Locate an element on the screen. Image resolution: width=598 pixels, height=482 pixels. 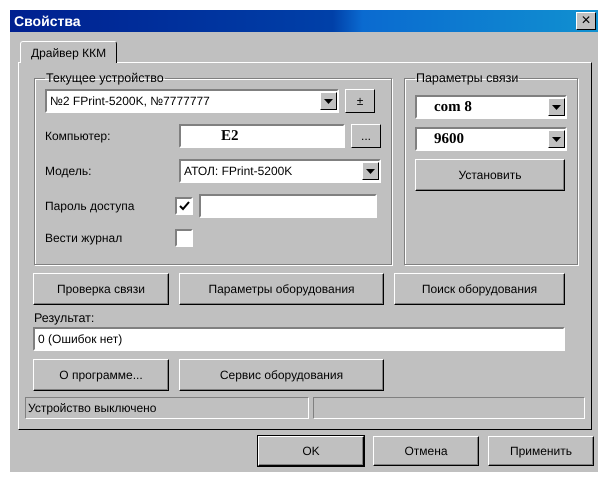
action-button: Сервис оборудования is located at coordinates (281, 375).